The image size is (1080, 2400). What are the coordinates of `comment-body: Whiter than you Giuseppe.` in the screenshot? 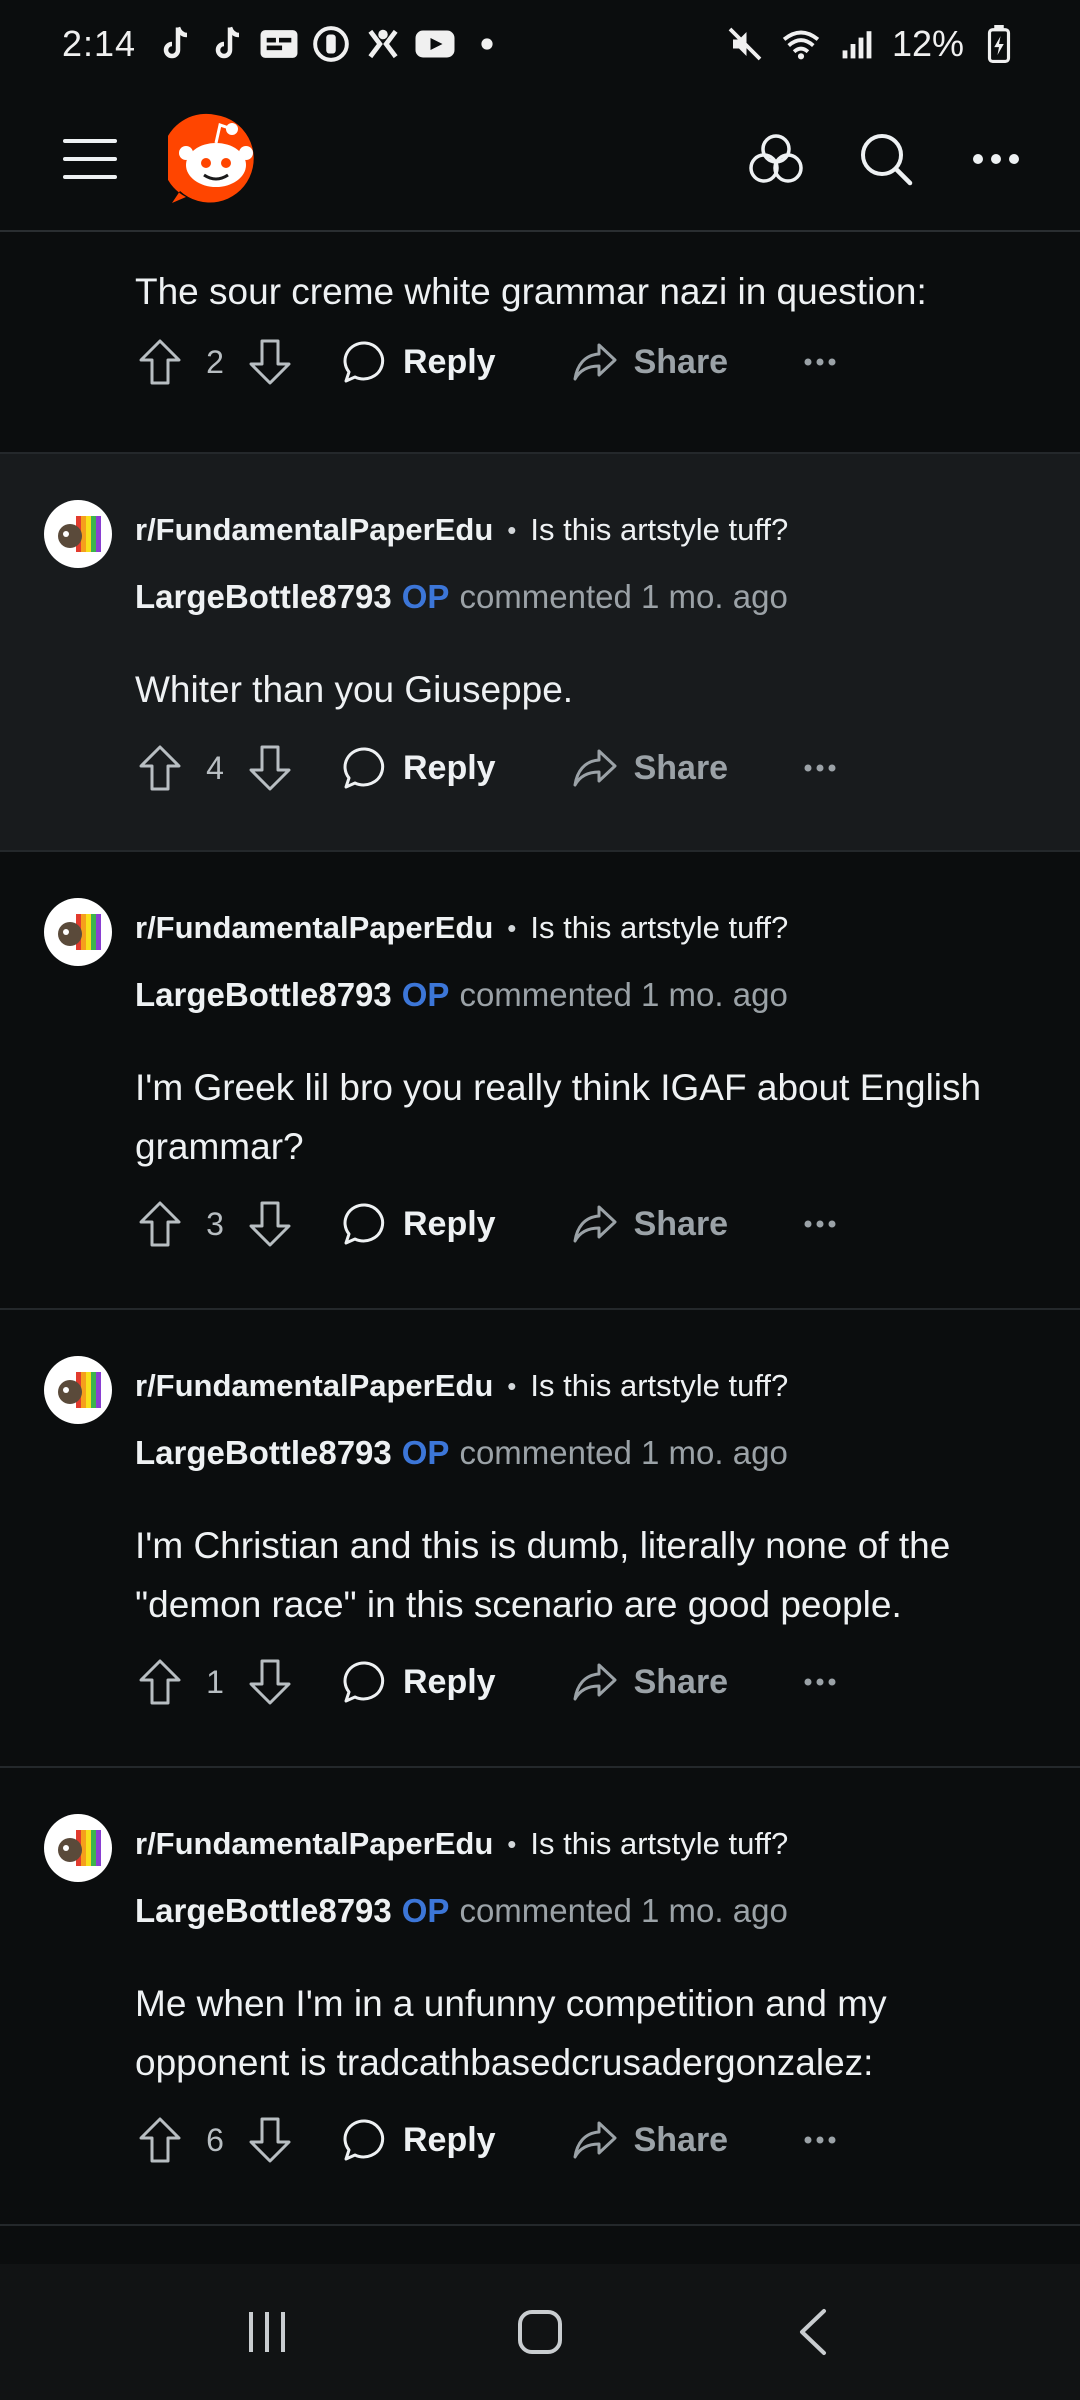 It's located at (354, 689).